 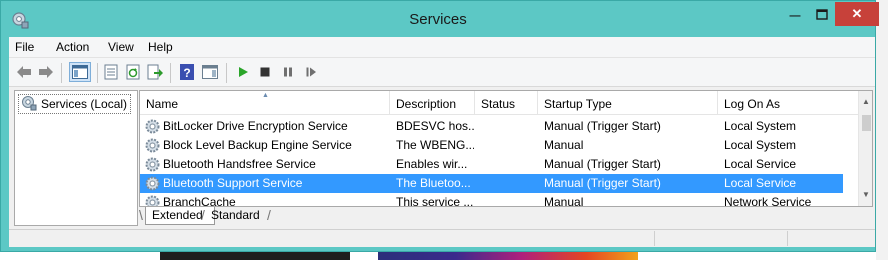 I want to click on service-name: Bluetooth Support Service, so click(x=233, y=183).